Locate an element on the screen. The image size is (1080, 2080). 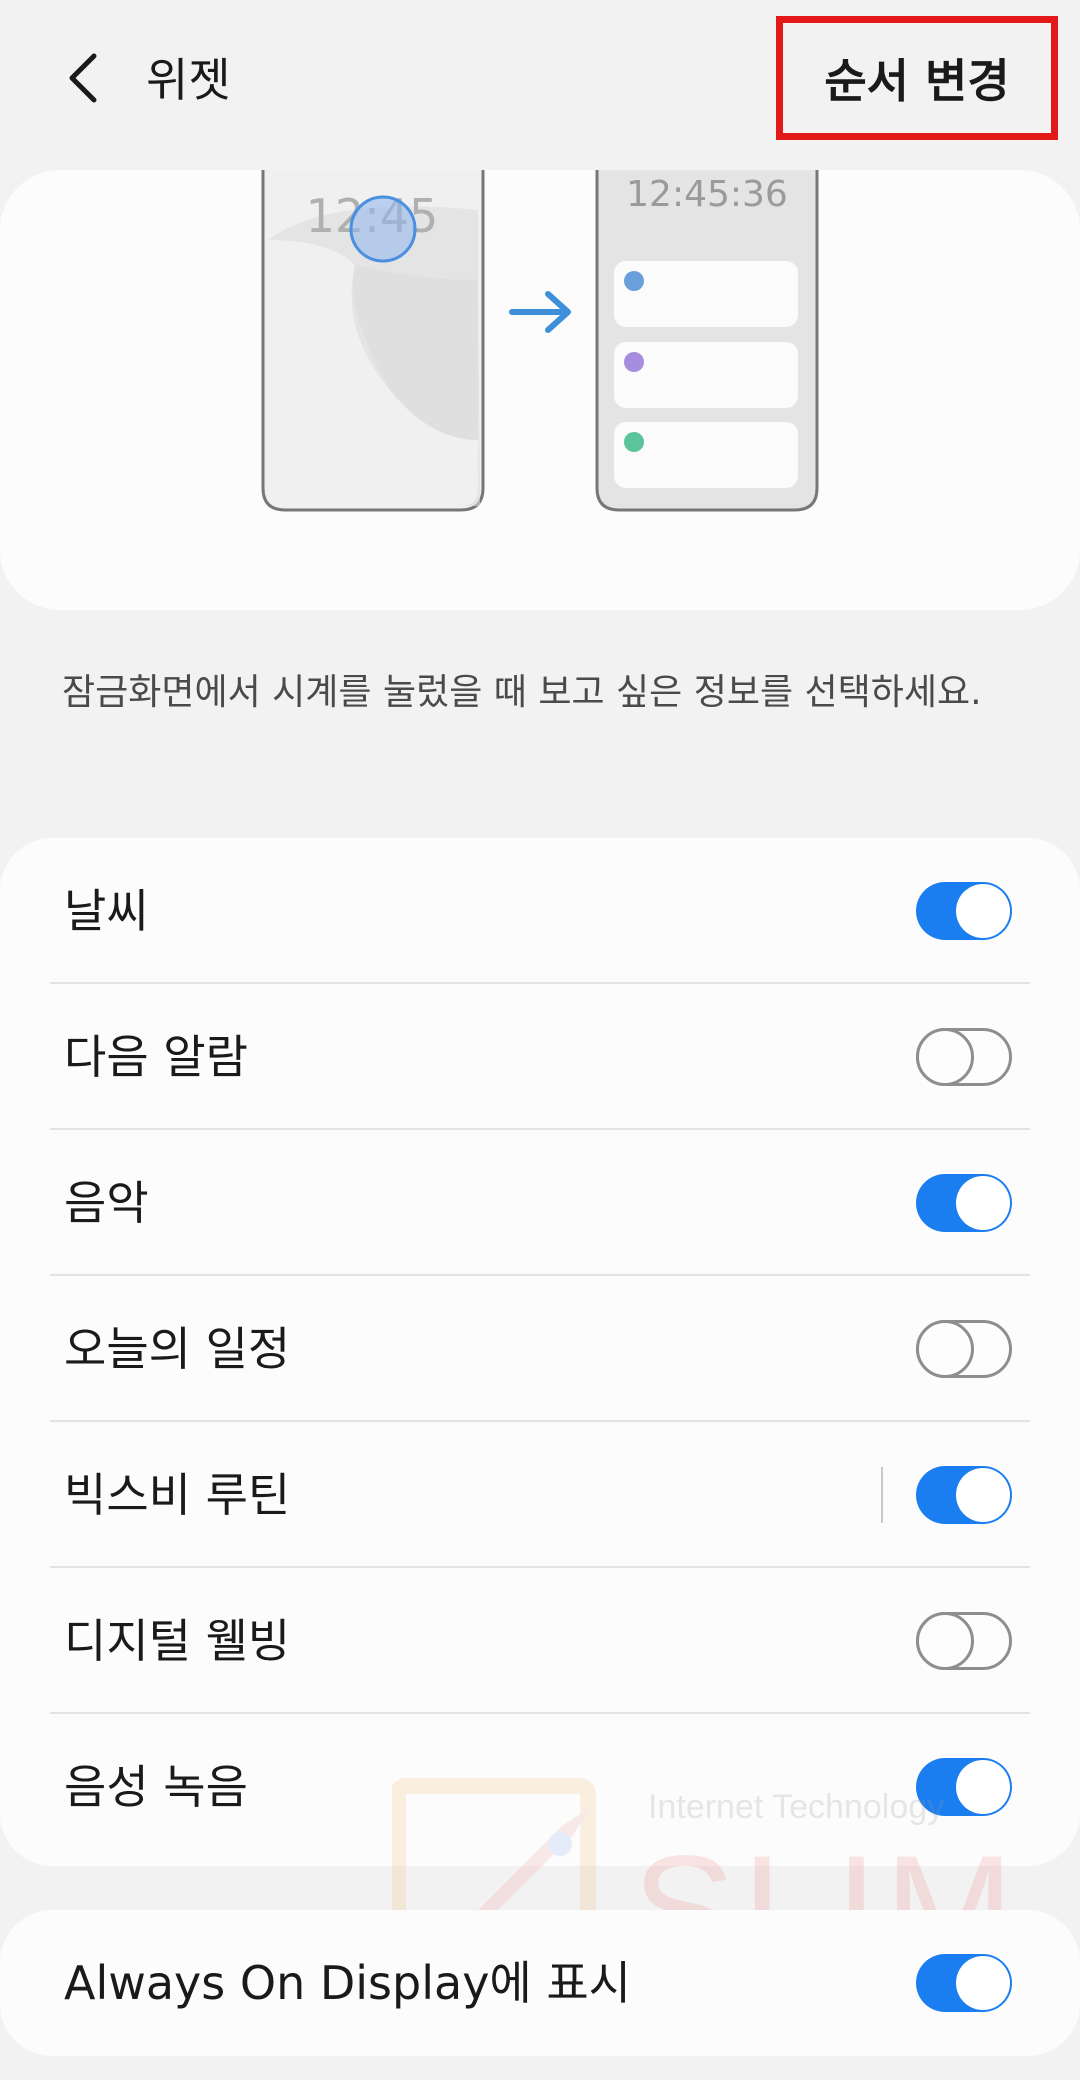
music-toggle is located at coordinates (964, 1203).